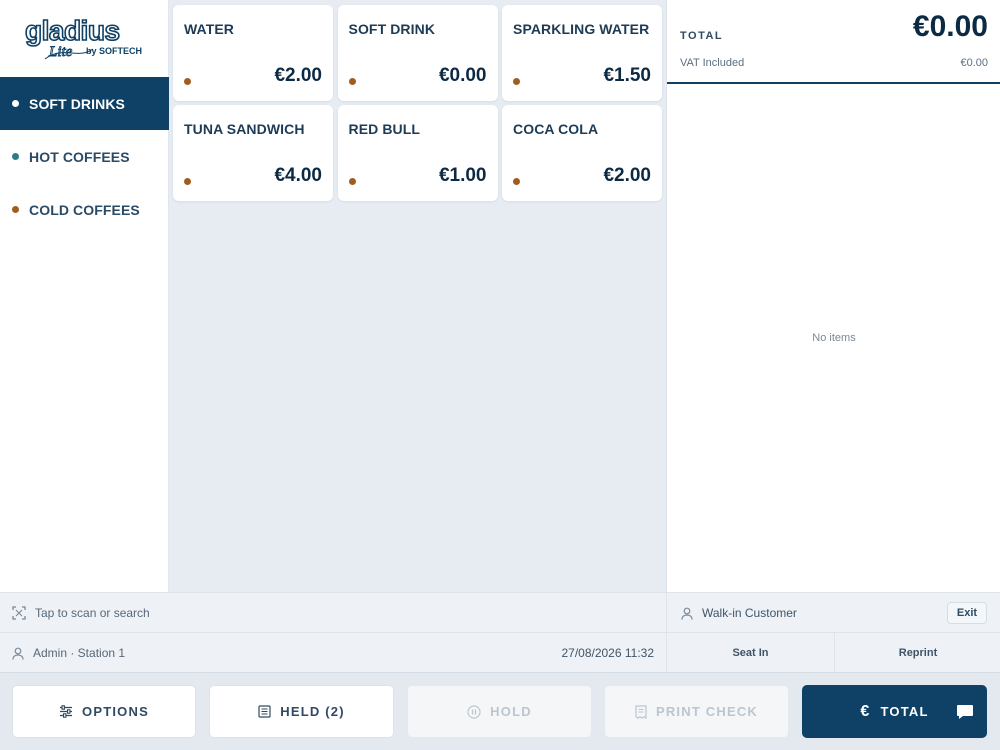 This screenshot has width=1000, height=750. What do you see at coordinates (556, 129) in the screenshot?
I see `product-name: COCA COLA` at bounding box center [556, 129].